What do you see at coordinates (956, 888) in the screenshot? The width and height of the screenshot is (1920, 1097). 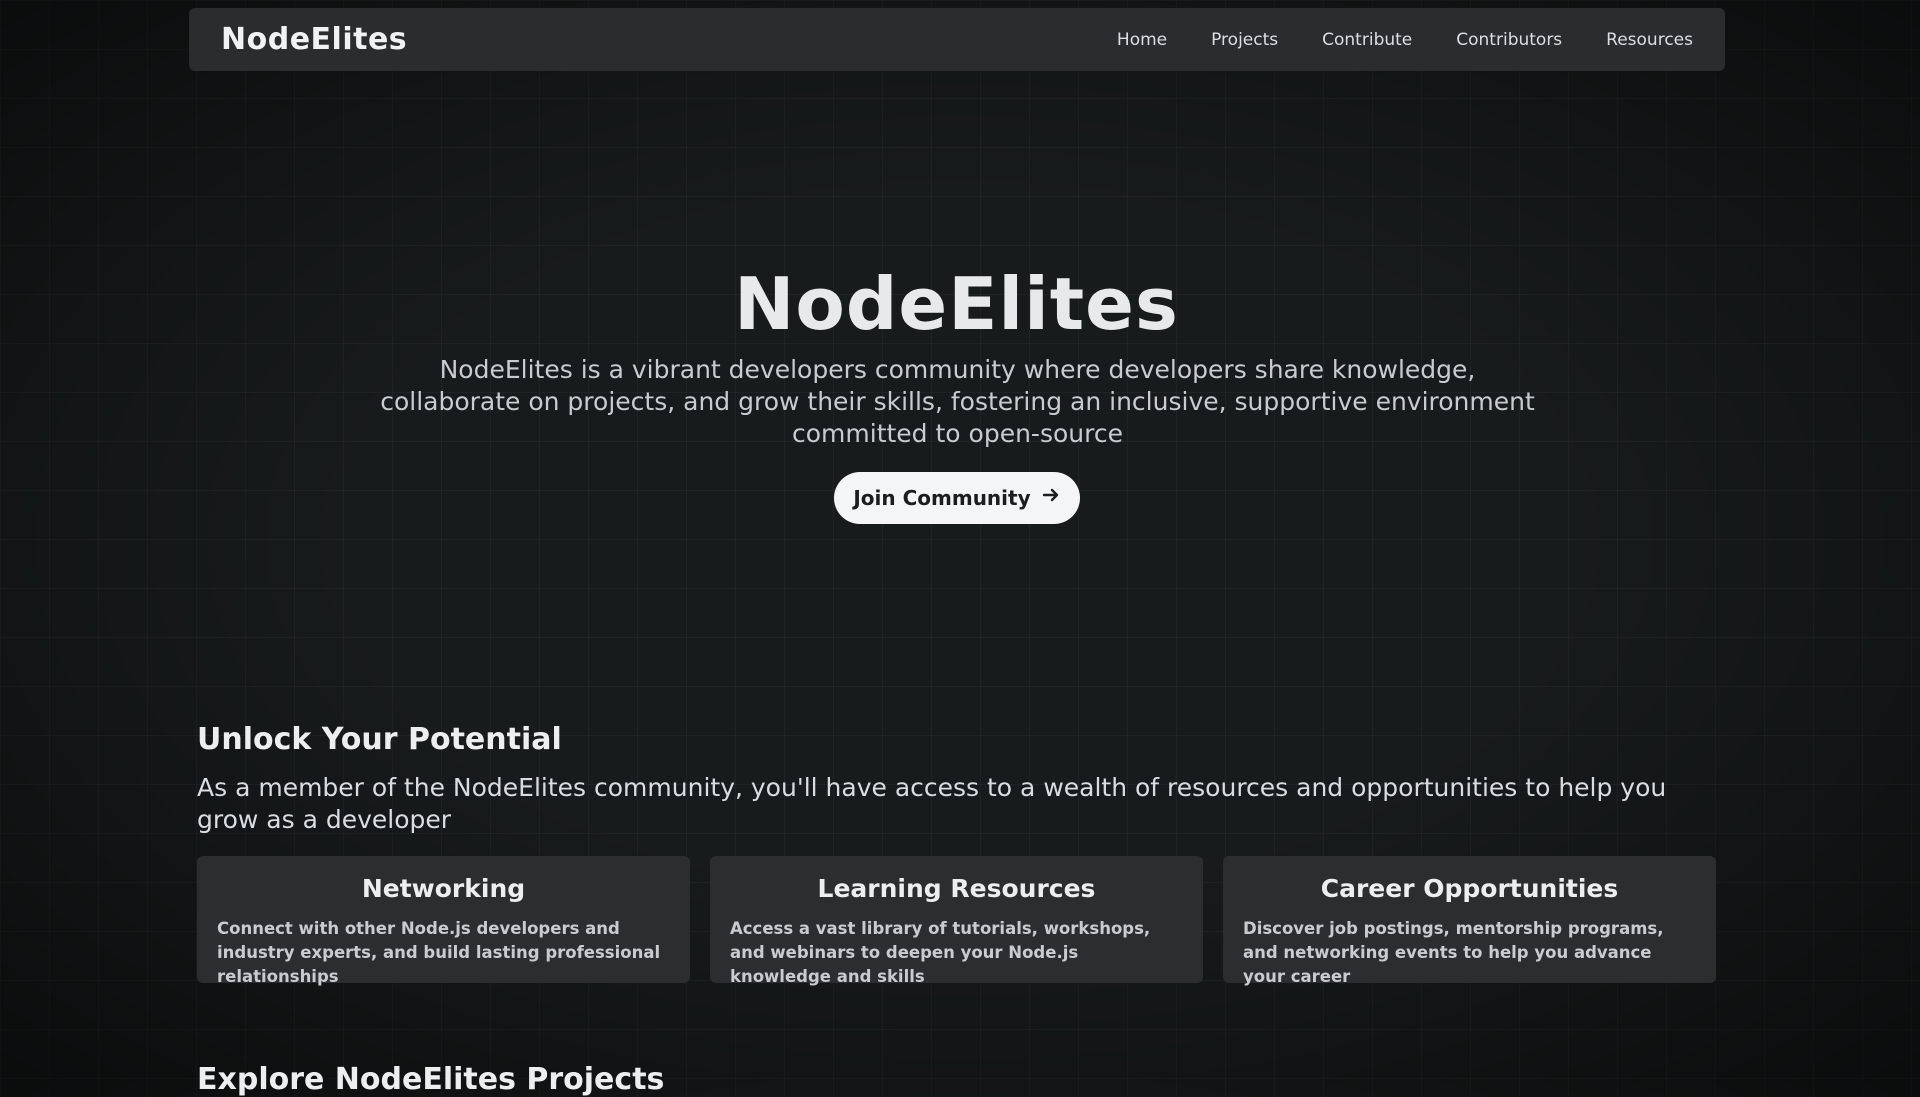 I see `card-title: Learning Resources` at bounding box center [956, 888].